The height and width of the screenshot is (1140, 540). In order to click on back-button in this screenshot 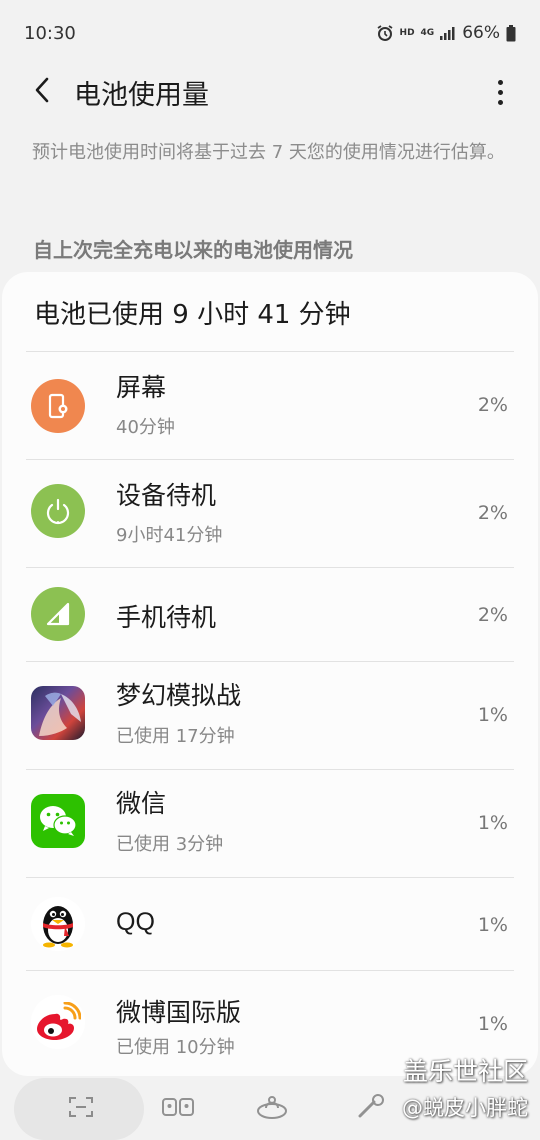, I will do `click(42, 92)`.